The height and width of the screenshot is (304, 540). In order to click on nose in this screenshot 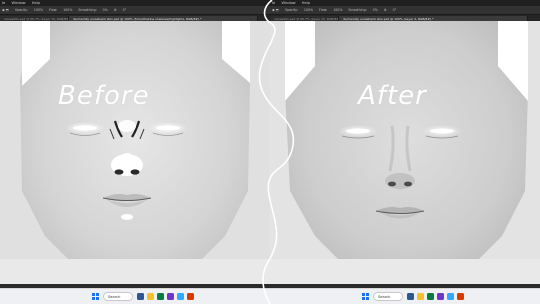, I will do `click(400, 181)`.